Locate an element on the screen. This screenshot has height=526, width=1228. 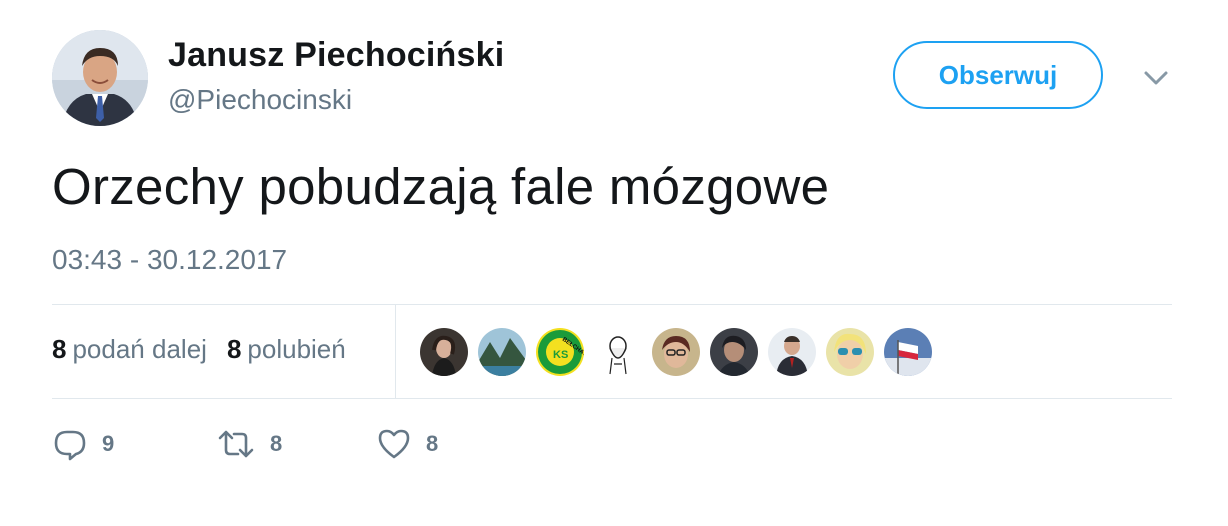
retweet-stat: 8 podań dalej is located at coordinates (129, 349).